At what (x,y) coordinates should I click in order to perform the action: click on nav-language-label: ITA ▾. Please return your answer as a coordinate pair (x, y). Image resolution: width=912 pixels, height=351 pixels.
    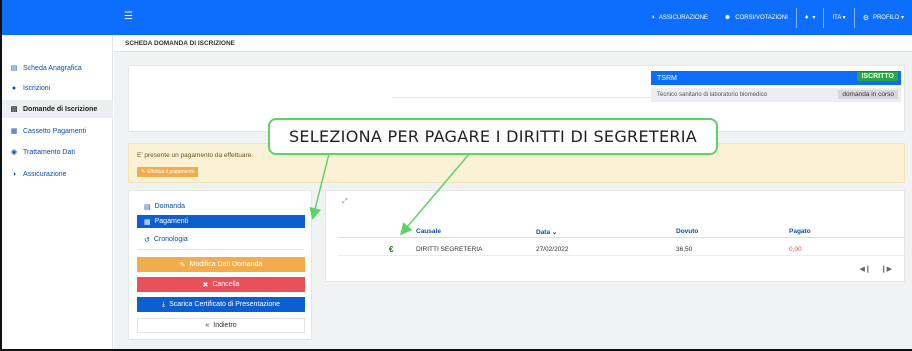
    Looking at the image, I should click on (839, 18).